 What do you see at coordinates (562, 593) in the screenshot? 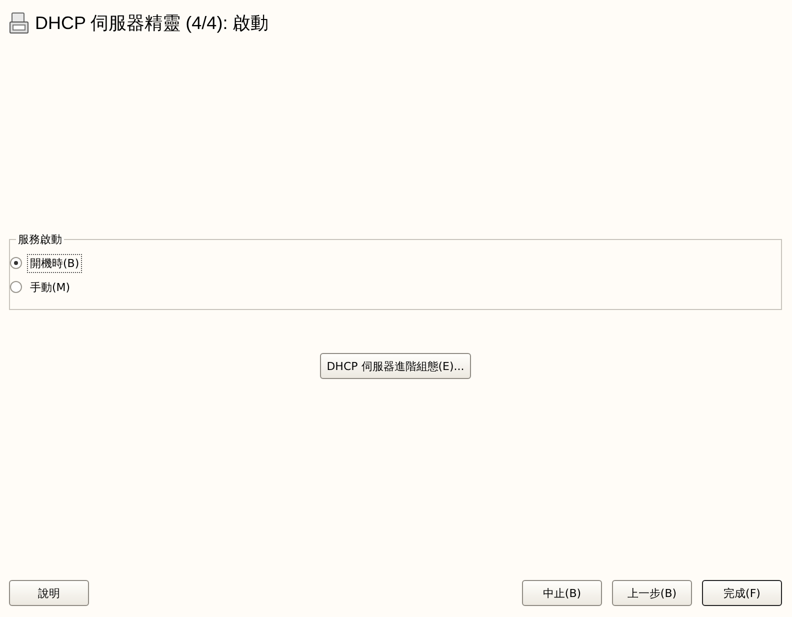
I see `wizard-button: 中止(B)` at bounding box center [562, 593].